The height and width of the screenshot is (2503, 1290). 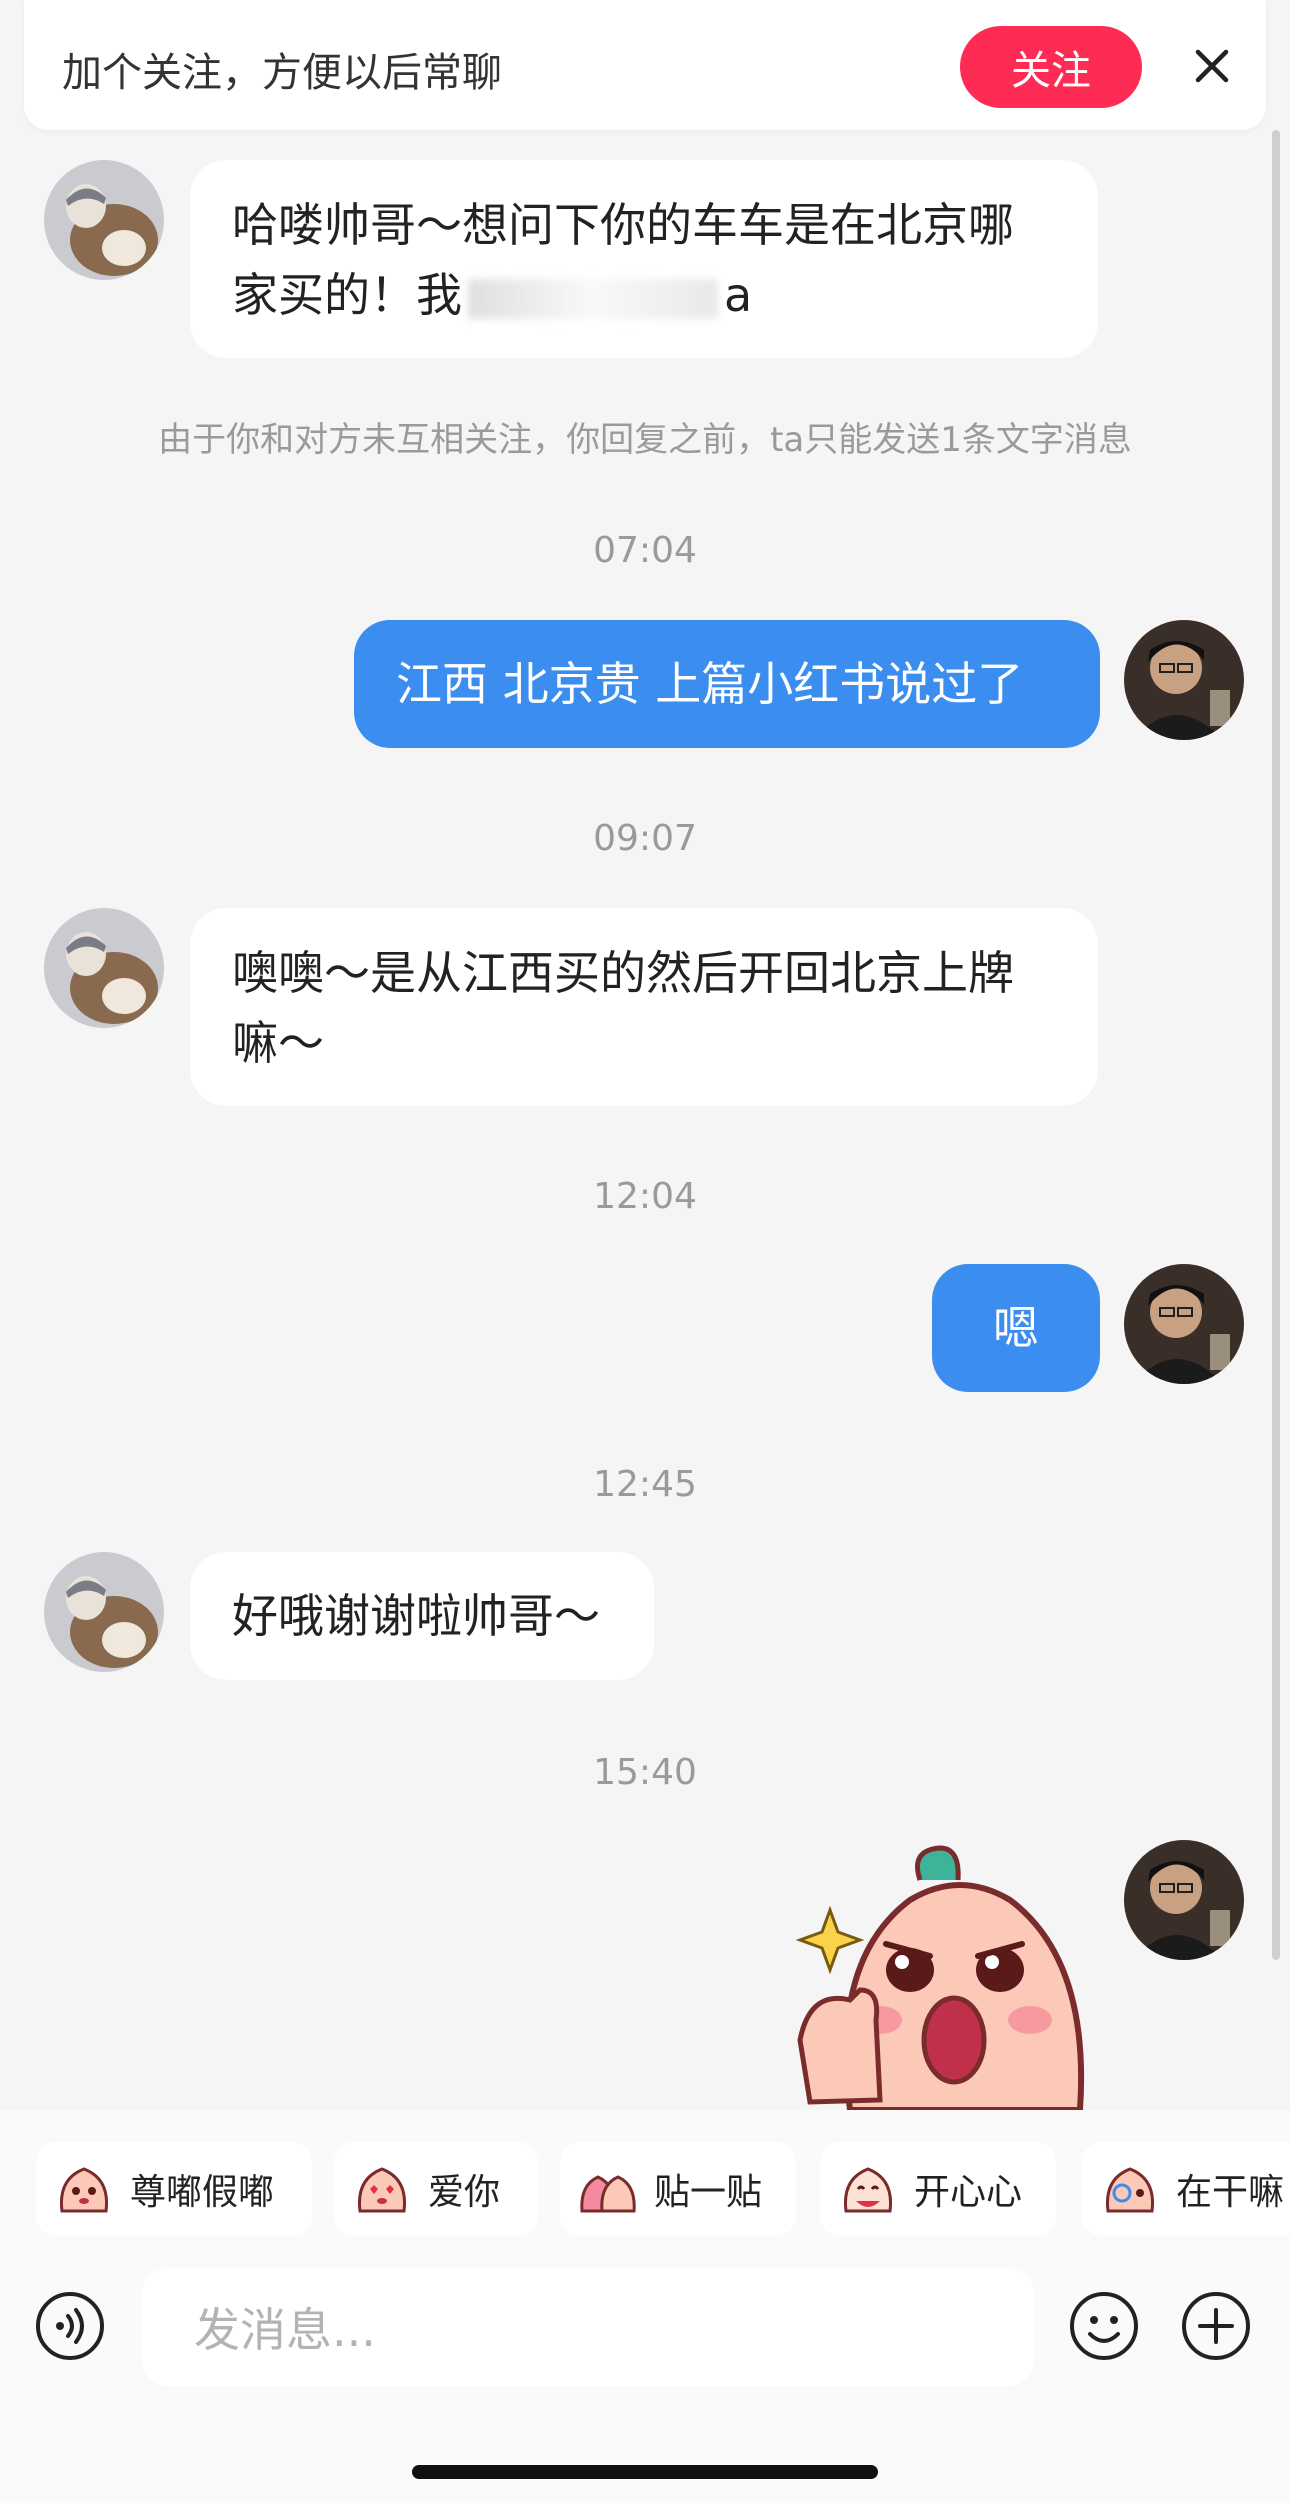 What do you see at coordinates (623, 225) in the screenshot?
I see `message-text-line: 哈喽帅哥～想问下你的车车是在北京哪` at bounding box center [623, 225].